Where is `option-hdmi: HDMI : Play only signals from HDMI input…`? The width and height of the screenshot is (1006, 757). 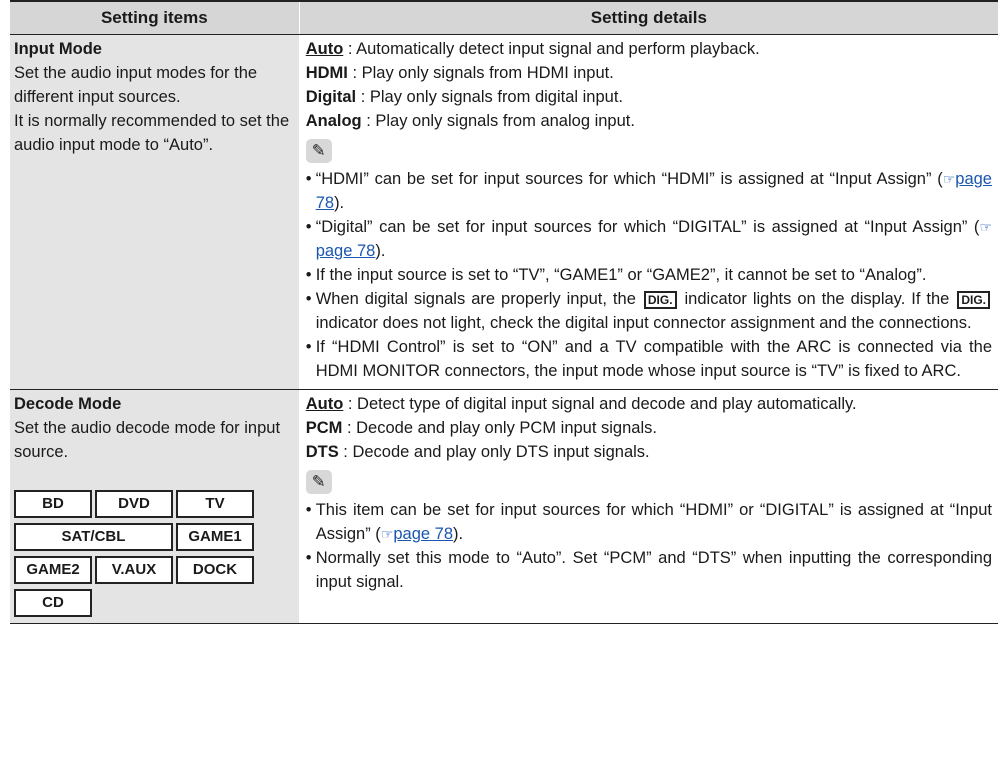 option-hdmi: HDMI : Play only signals from HDMI input… is located at coordinates (649, 73).